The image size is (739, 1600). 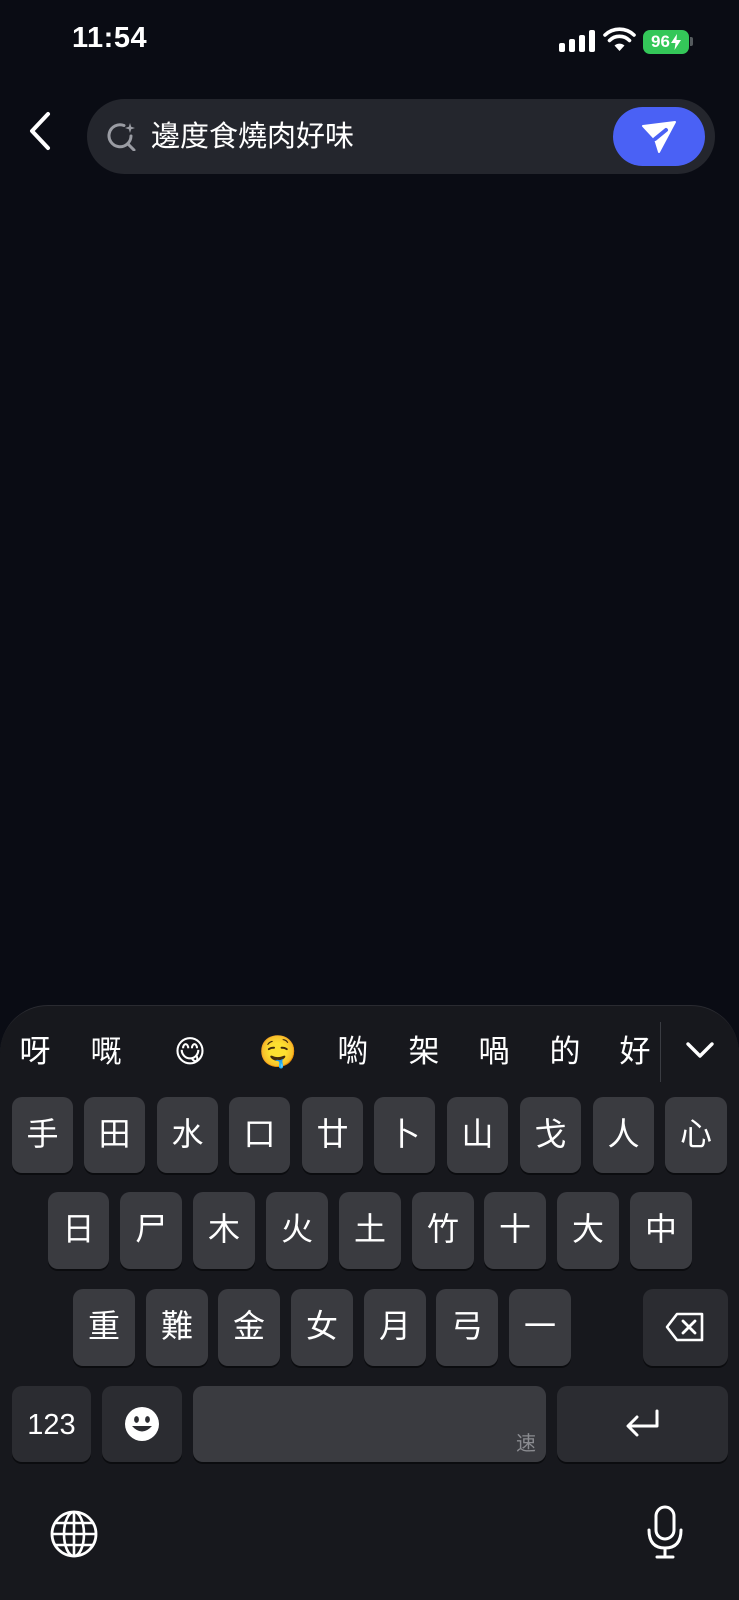 I want to click on key: 木, so click(x=224, y=1230).